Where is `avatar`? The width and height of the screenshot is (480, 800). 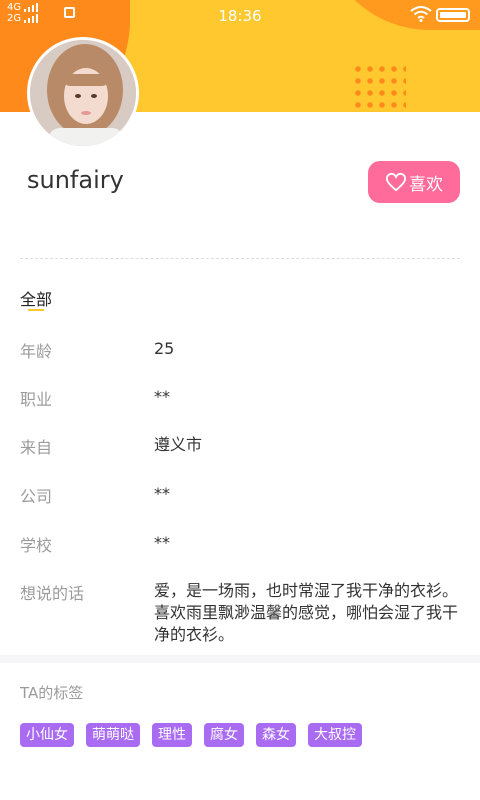 avatar is located at coordinates (83, 93).